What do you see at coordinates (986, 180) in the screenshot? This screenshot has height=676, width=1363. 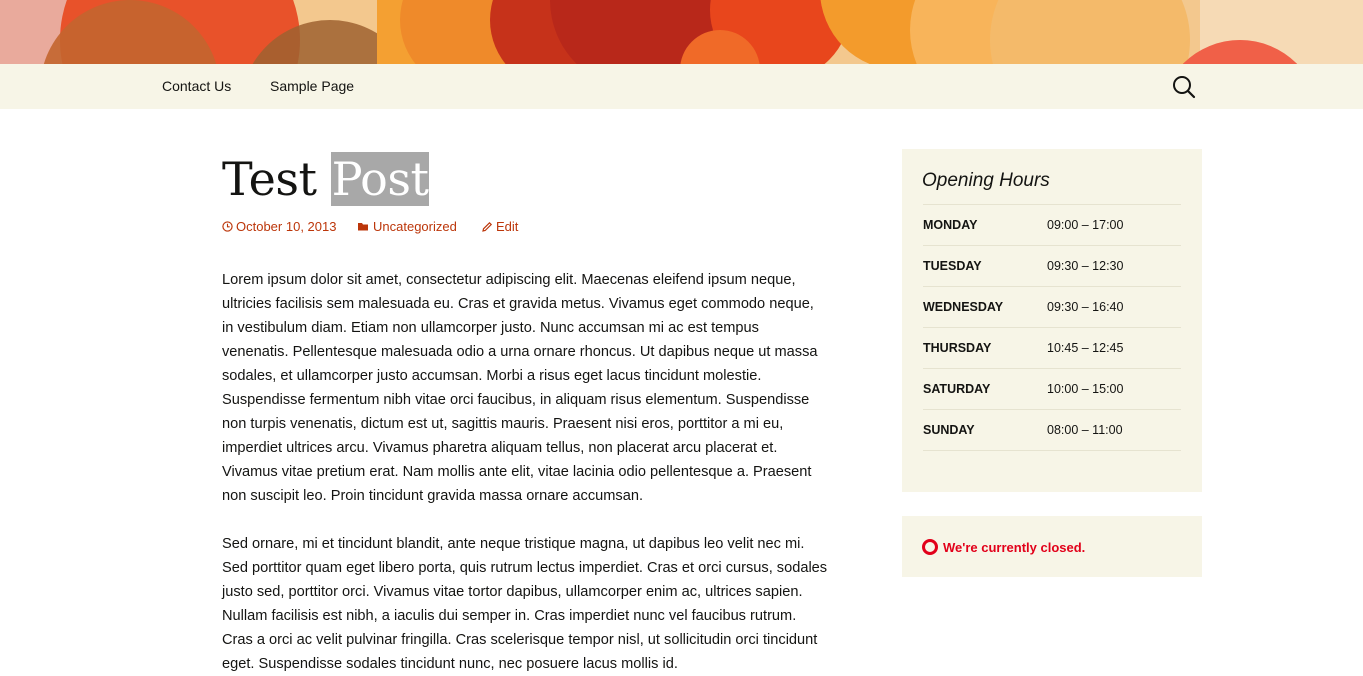 I see `widget-title: Opening Hours` at bounding box center [986, 180].